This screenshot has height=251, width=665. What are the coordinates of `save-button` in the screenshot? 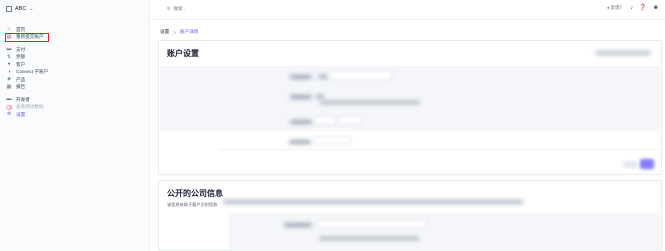 It's located at (647, 164).